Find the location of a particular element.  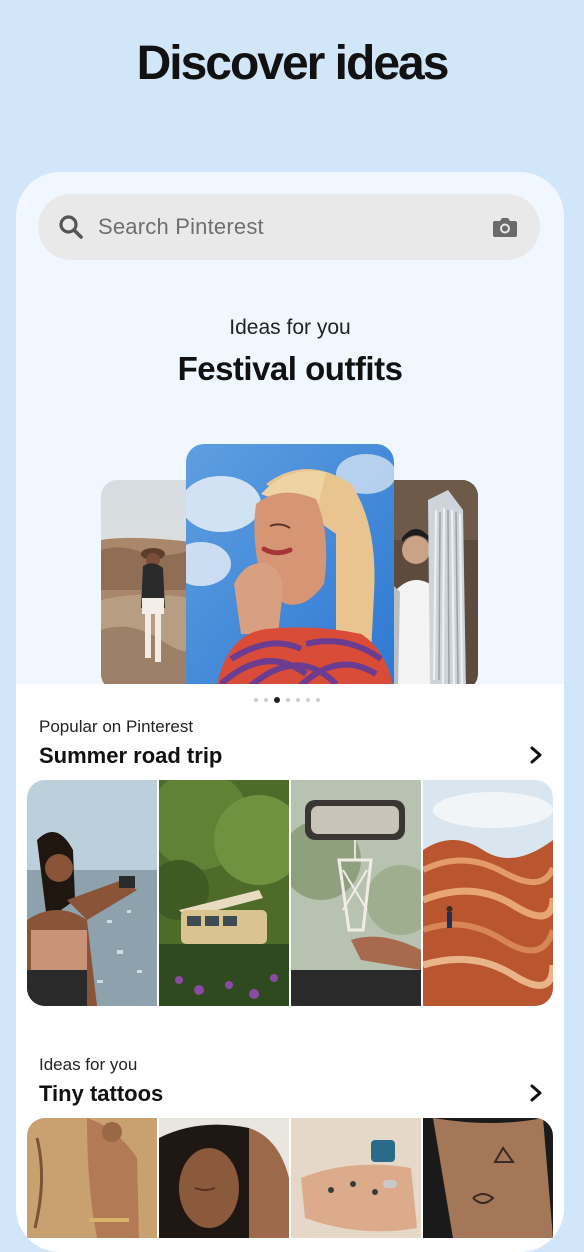

photographer-photo is located at coordinates (92, 893).